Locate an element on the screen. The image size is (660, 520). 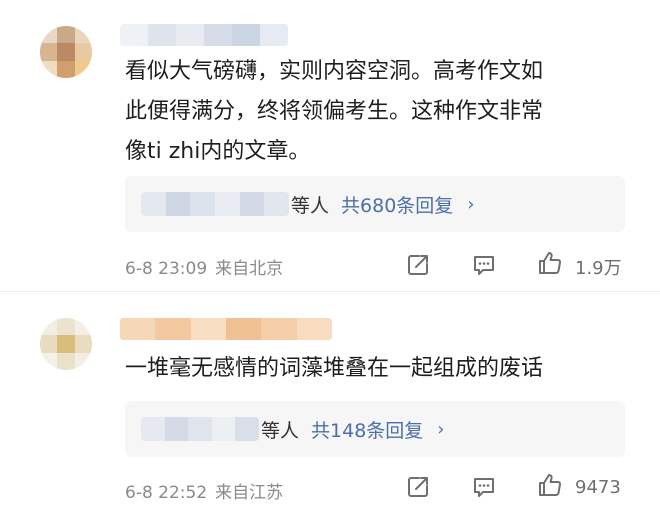
comment-text-line: 一堆毫无感情的词藻堆叠在一起组成的废话 is located at coordinates (334, 368).